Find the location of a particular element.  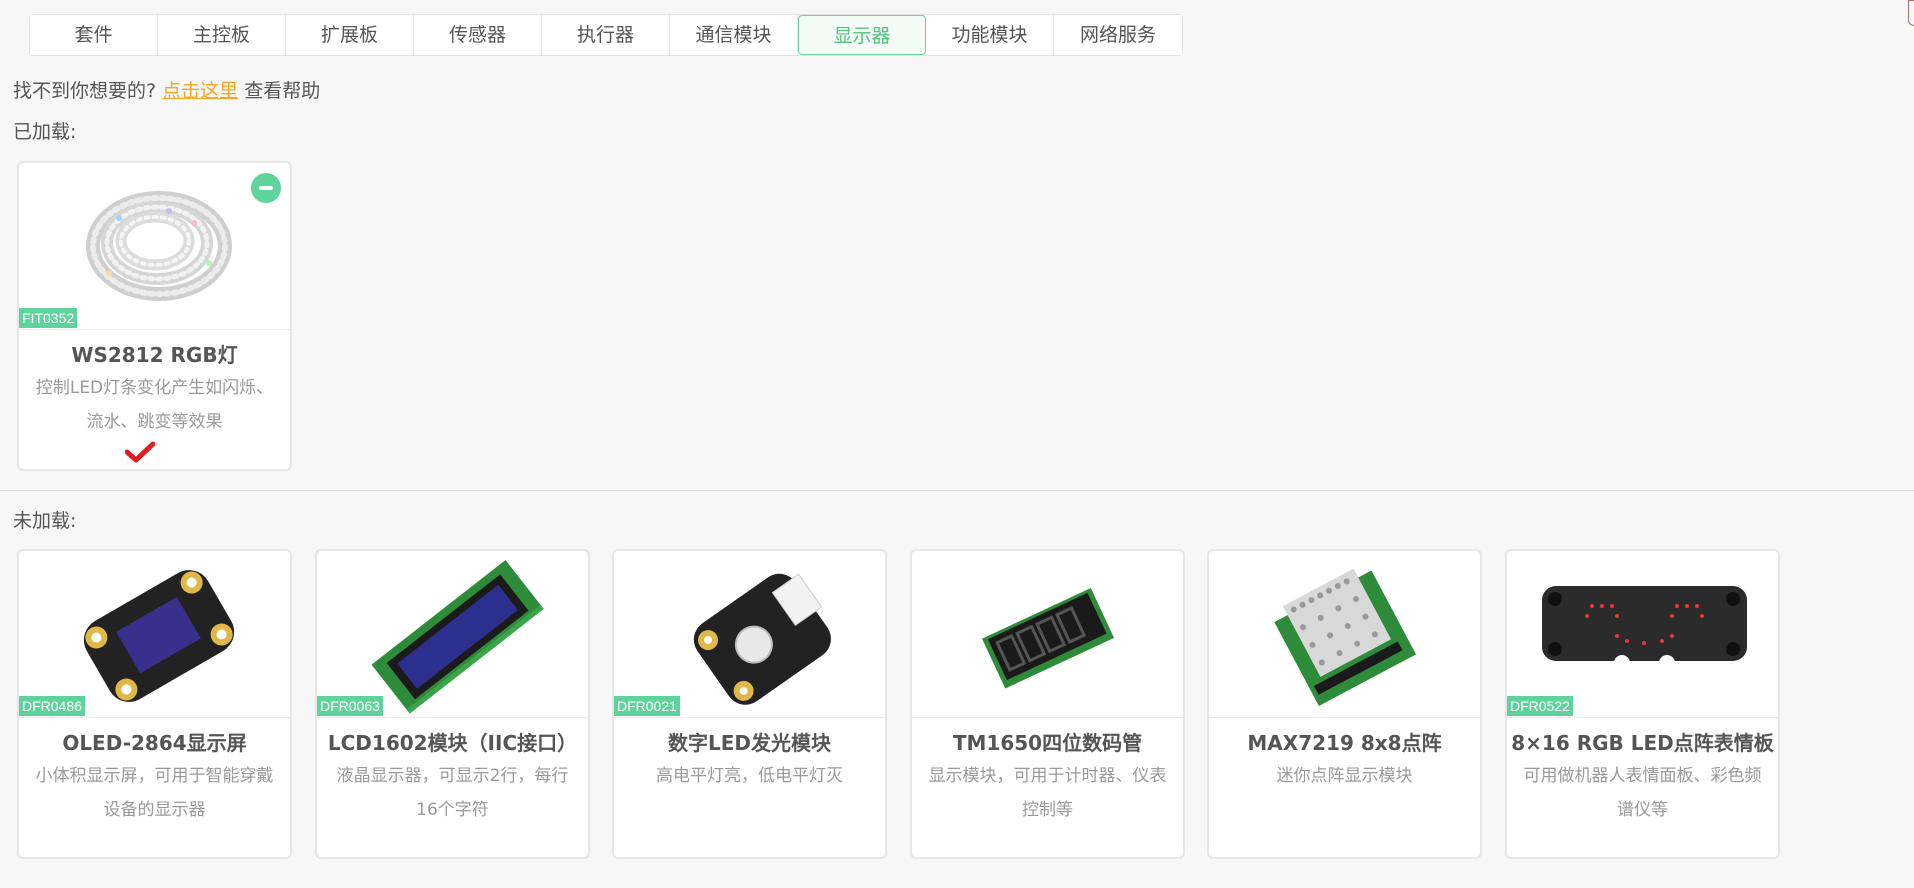

card-title: 数字LED发光模块 is located at coordinates (749, 743).